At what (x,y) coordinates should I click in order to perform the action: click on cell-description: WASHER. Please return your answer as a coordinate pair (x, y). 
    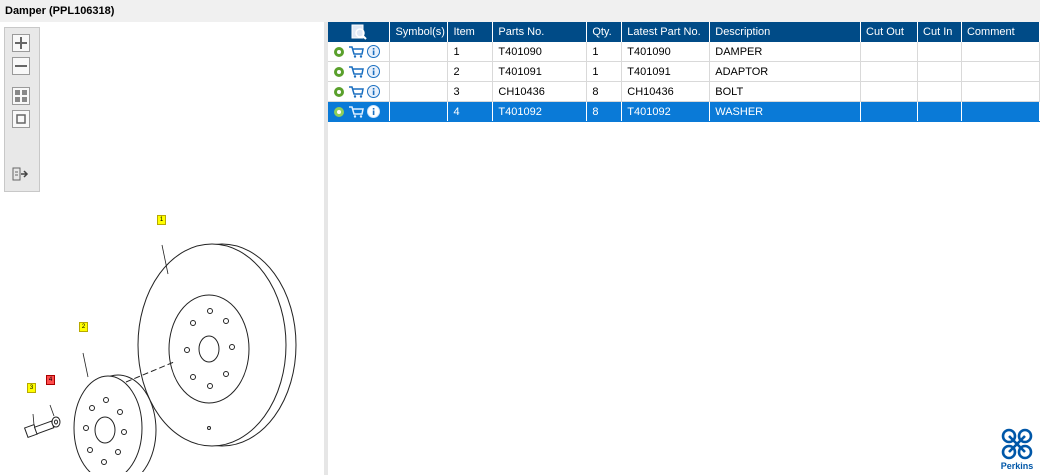
    Looking at the image, I should click on (785, 111).